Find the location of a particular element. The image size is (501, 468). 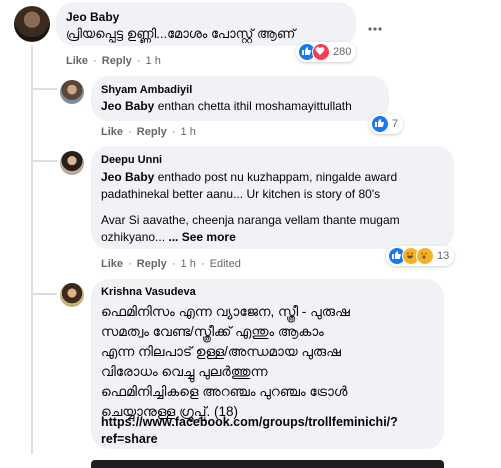

comment-text-line: ഫെമിനിസം എന്ന വ്യാജേന, സ്ത്രീ - പുരുഷ is located at coordinates (225, 311).